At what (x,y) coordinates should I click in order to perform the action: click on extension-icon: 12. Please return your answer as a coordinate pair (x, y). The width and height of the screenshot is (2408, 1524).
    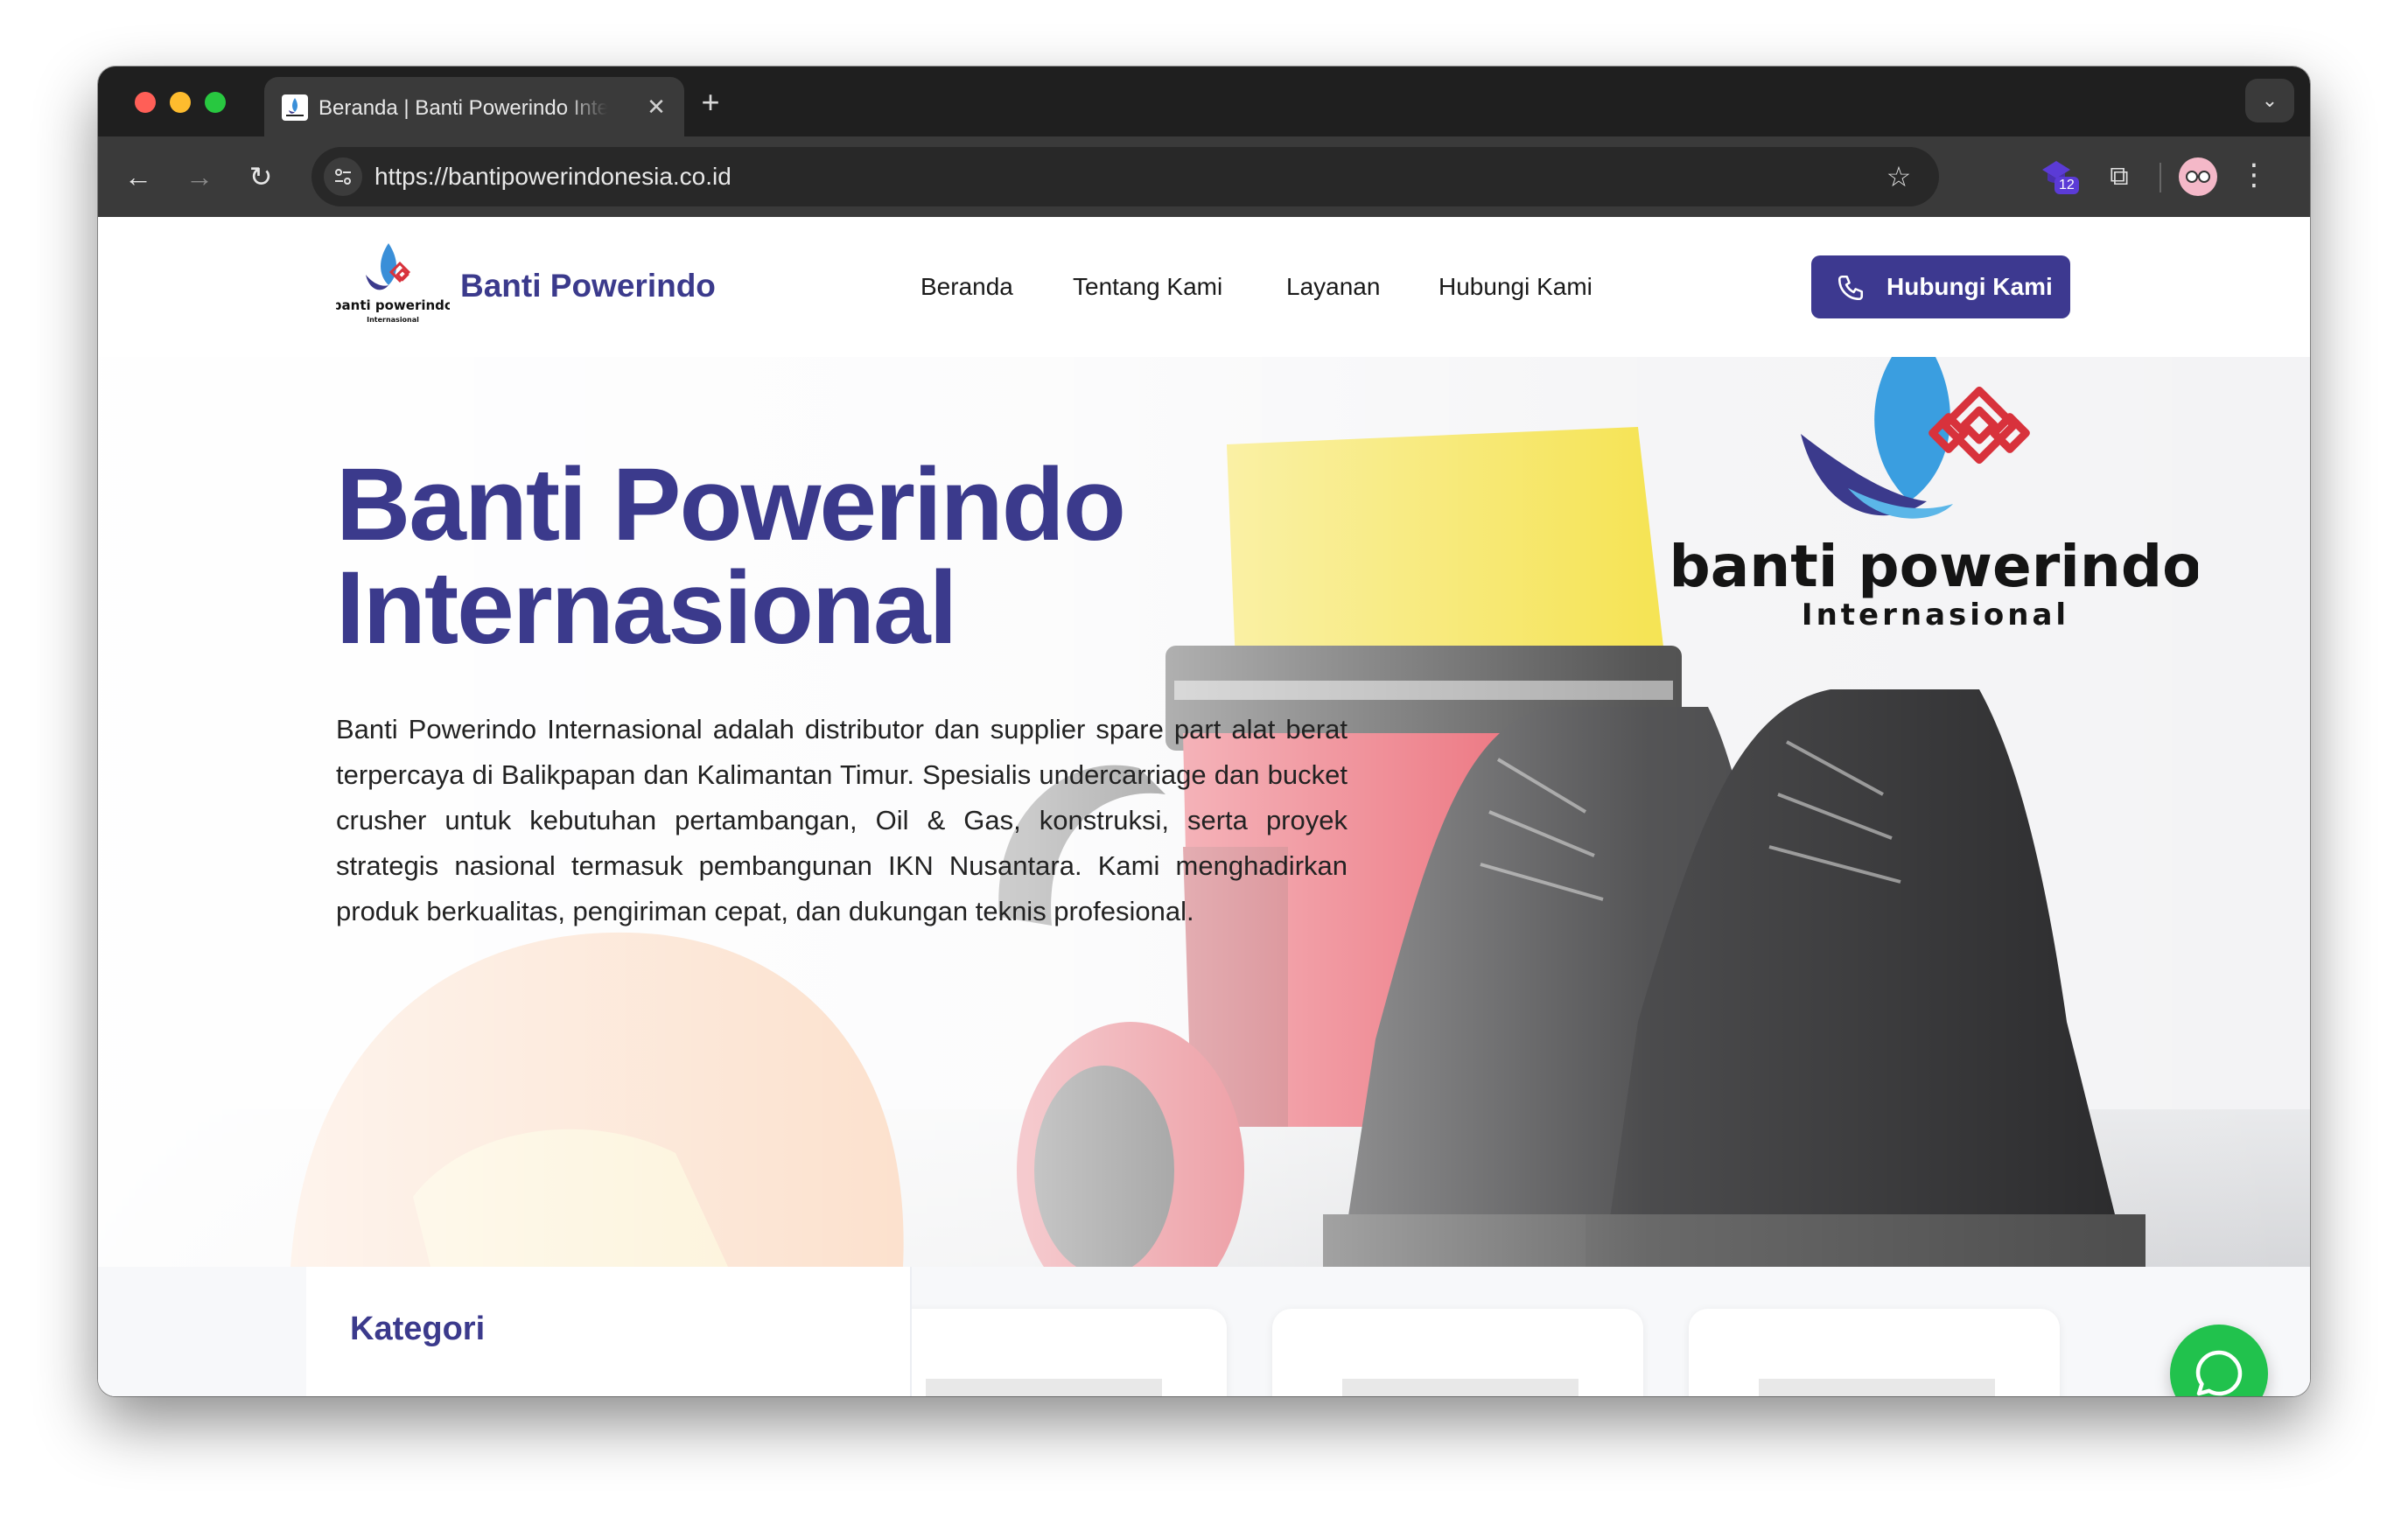
    Looking at the image, I should click on (2059, 175).